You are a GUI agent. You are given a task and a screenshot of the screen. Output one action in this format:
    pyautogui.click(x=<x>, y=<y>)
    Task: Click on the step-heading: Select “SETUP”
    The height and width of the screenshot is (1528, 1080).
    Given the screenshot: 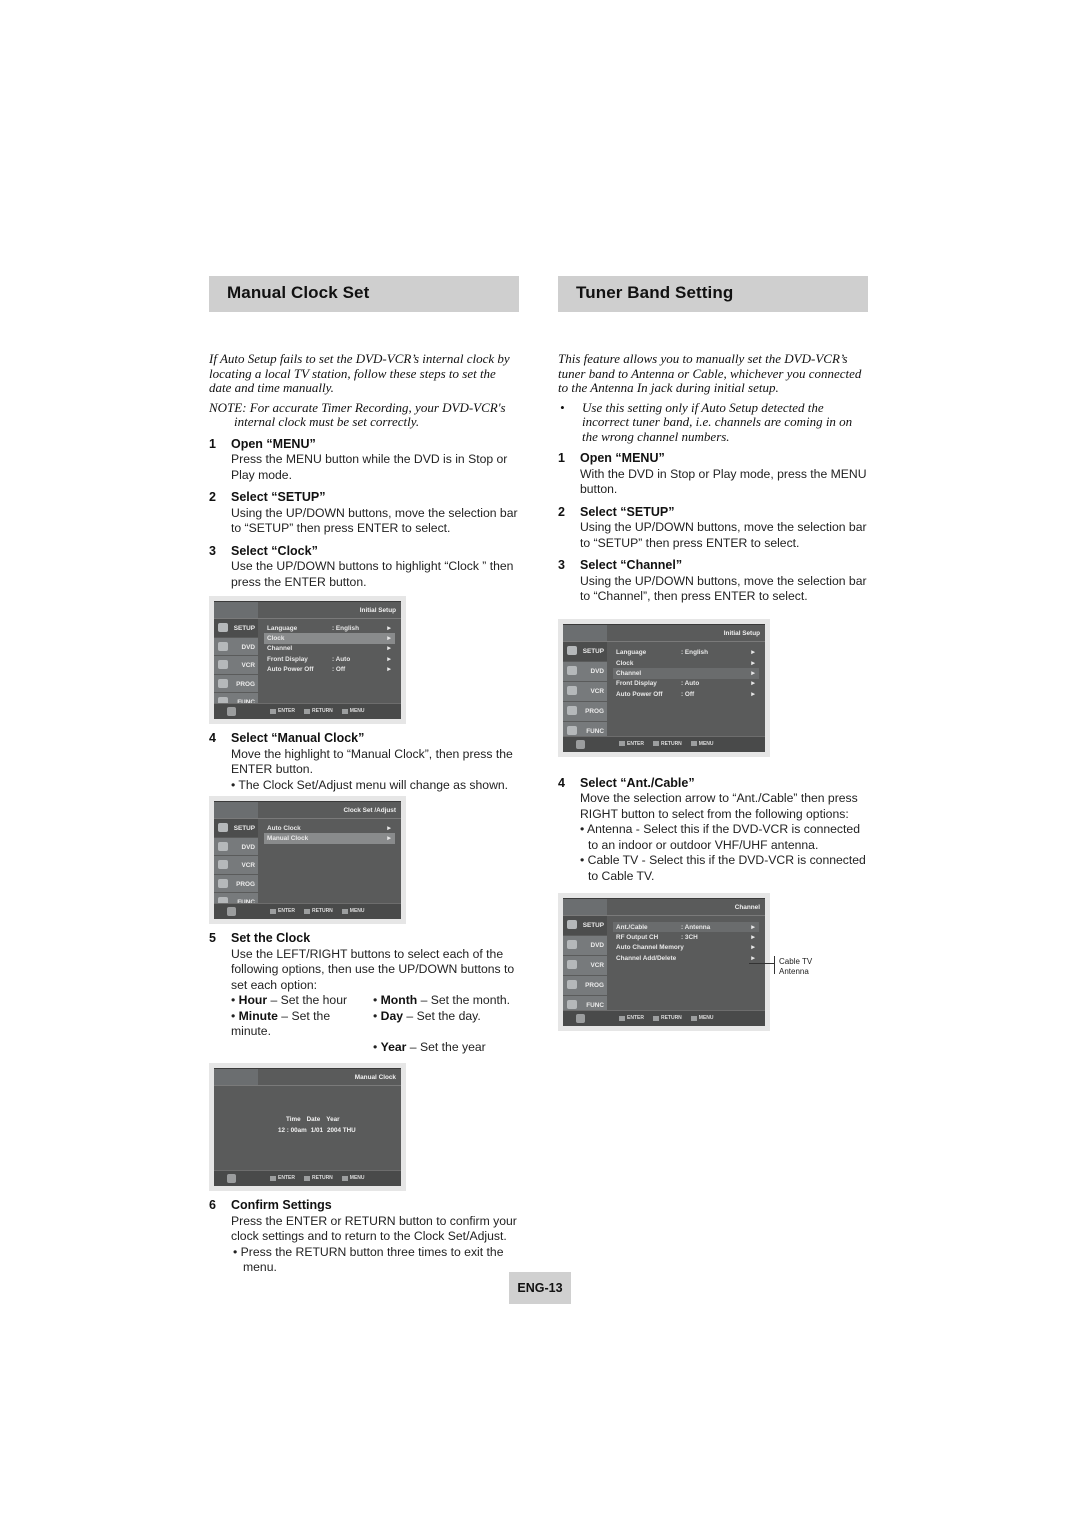 What is the action you would take?
    pyautogui.click(x=627, y=511)
    